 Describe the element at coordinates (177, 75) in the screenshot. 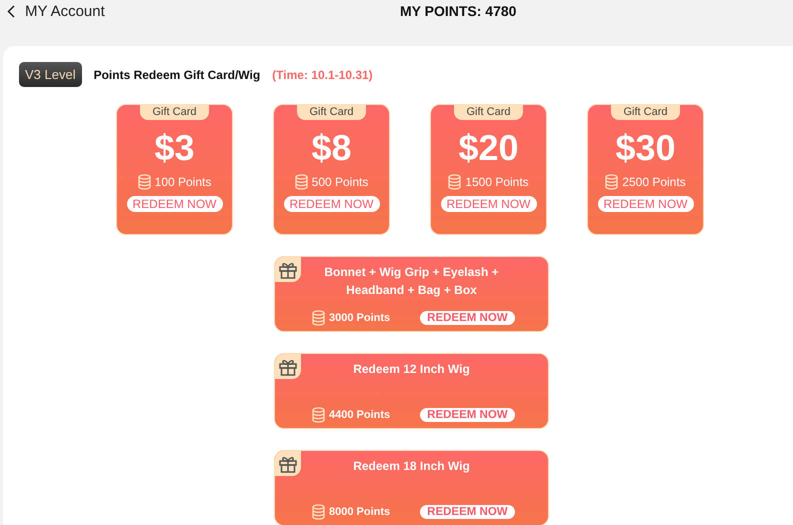

I see `section-title: Points Redeem Gift Card/Wig` at that location.